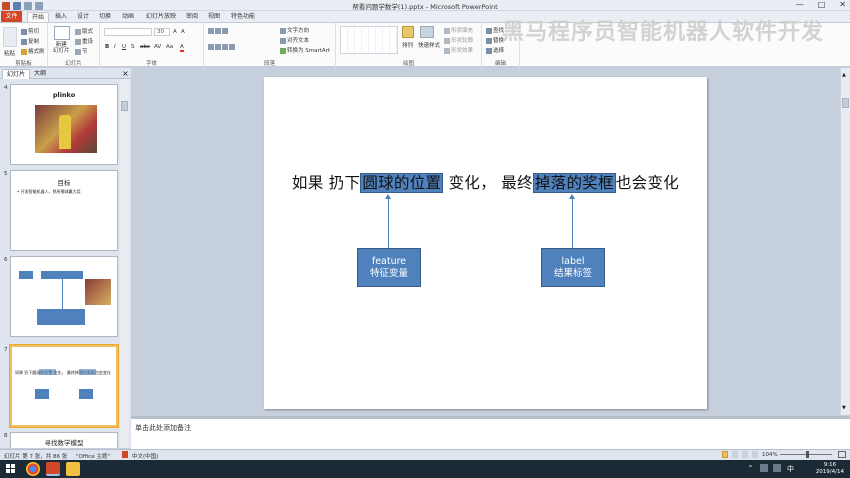  What do you see at coordinates (458, 40) in the screenshot?
I see `shape-outline-button: 形状轮廓` at bounding box center [458, 40].